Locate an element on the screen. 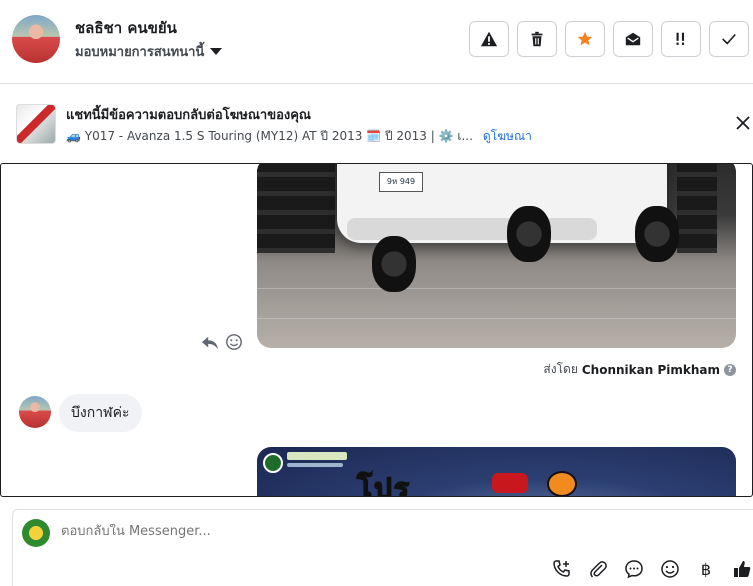  page-avatar is located at coordinates (36, 533).